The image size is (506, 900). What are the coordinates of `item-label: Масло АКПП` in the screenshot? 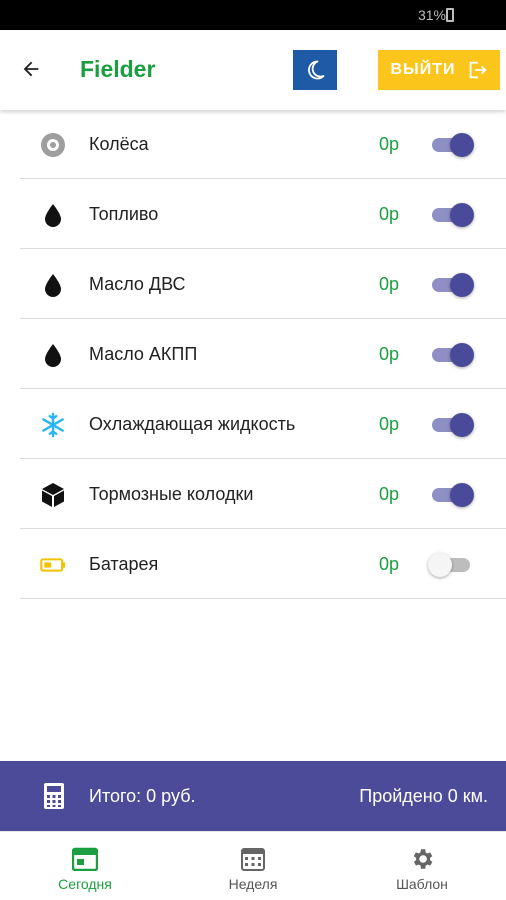 It's located at (143, 354).